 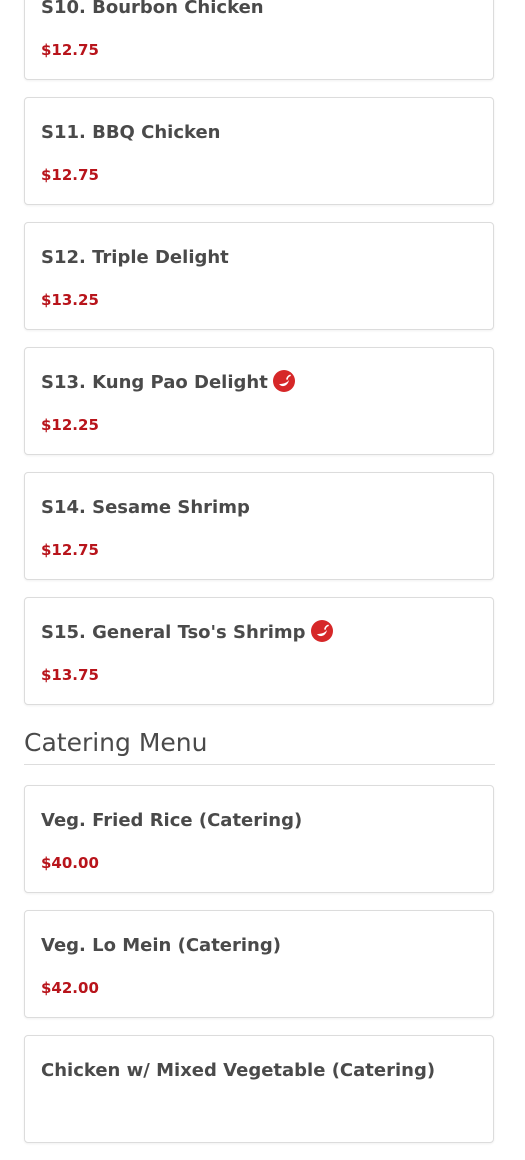 What do you see at coordinates (259, 401) in the screenshot?
I see `menu-item-card: S13. Kung Pao Delight $12.25` at bounding box center [259, 401].